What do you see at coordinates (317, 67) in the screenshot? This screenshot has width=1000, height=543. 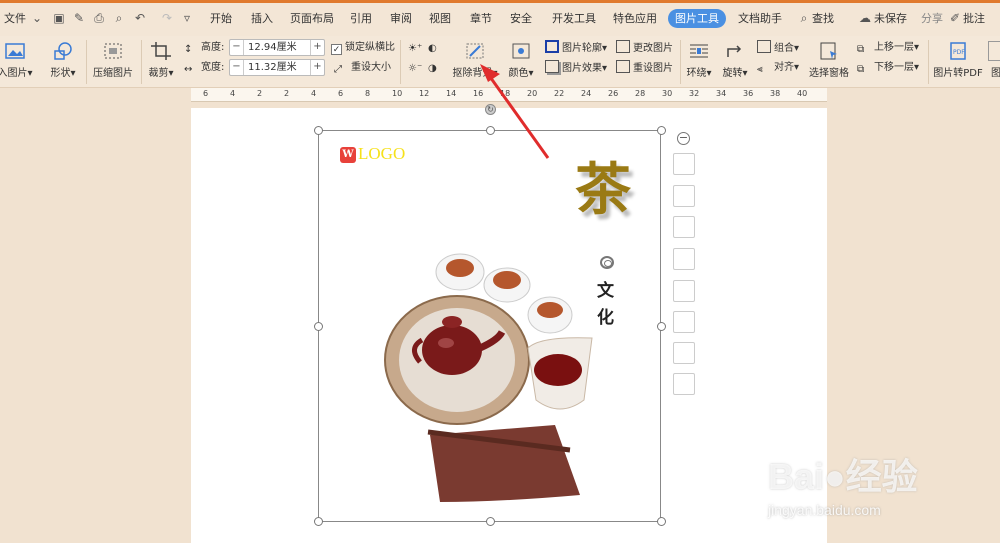 I see `width-increment: +` at bounding box center [317, 67].